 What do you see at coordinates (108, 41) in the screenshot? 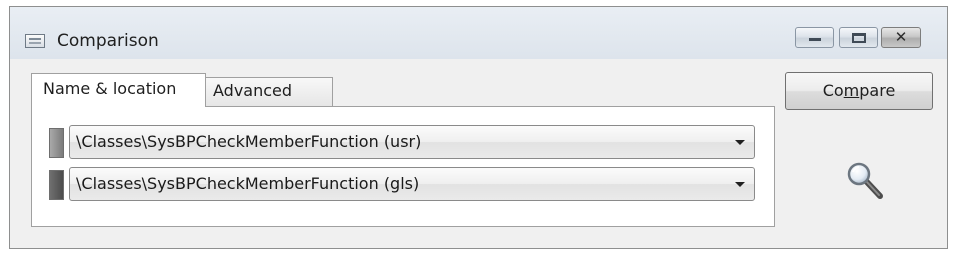
I see `window-title: Comparison` at bounding box center [108, 41].